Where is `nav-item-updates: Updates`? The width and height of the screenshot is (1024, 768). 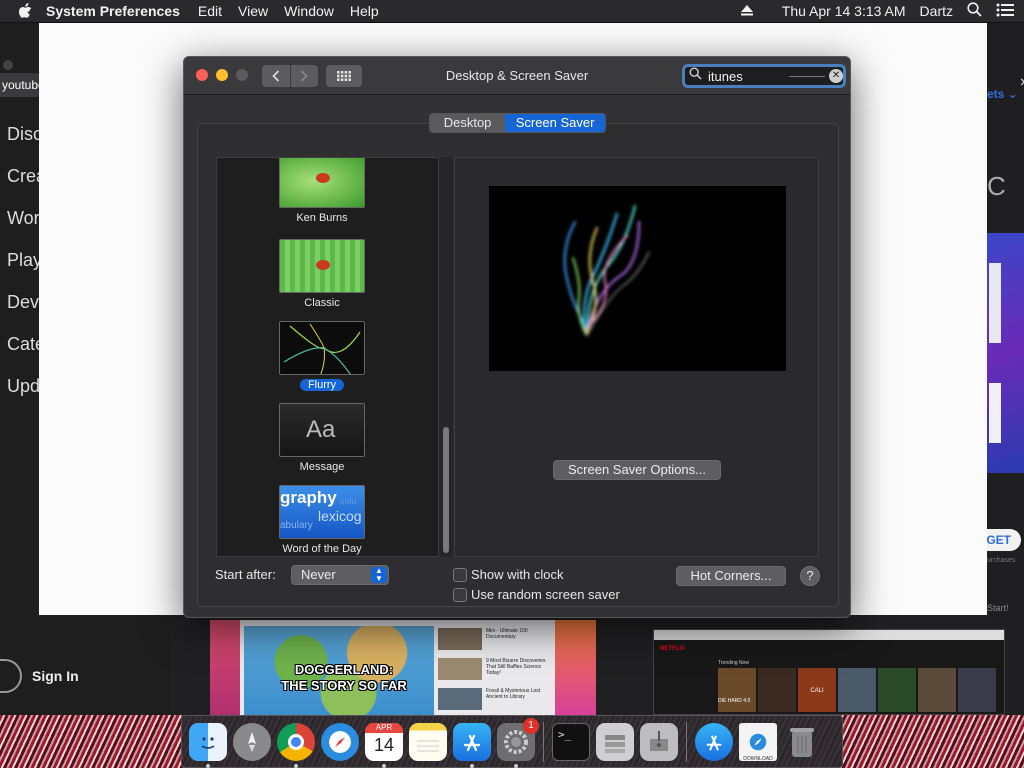
nav-item-updates: Updates is located at coordinates (23, 397).